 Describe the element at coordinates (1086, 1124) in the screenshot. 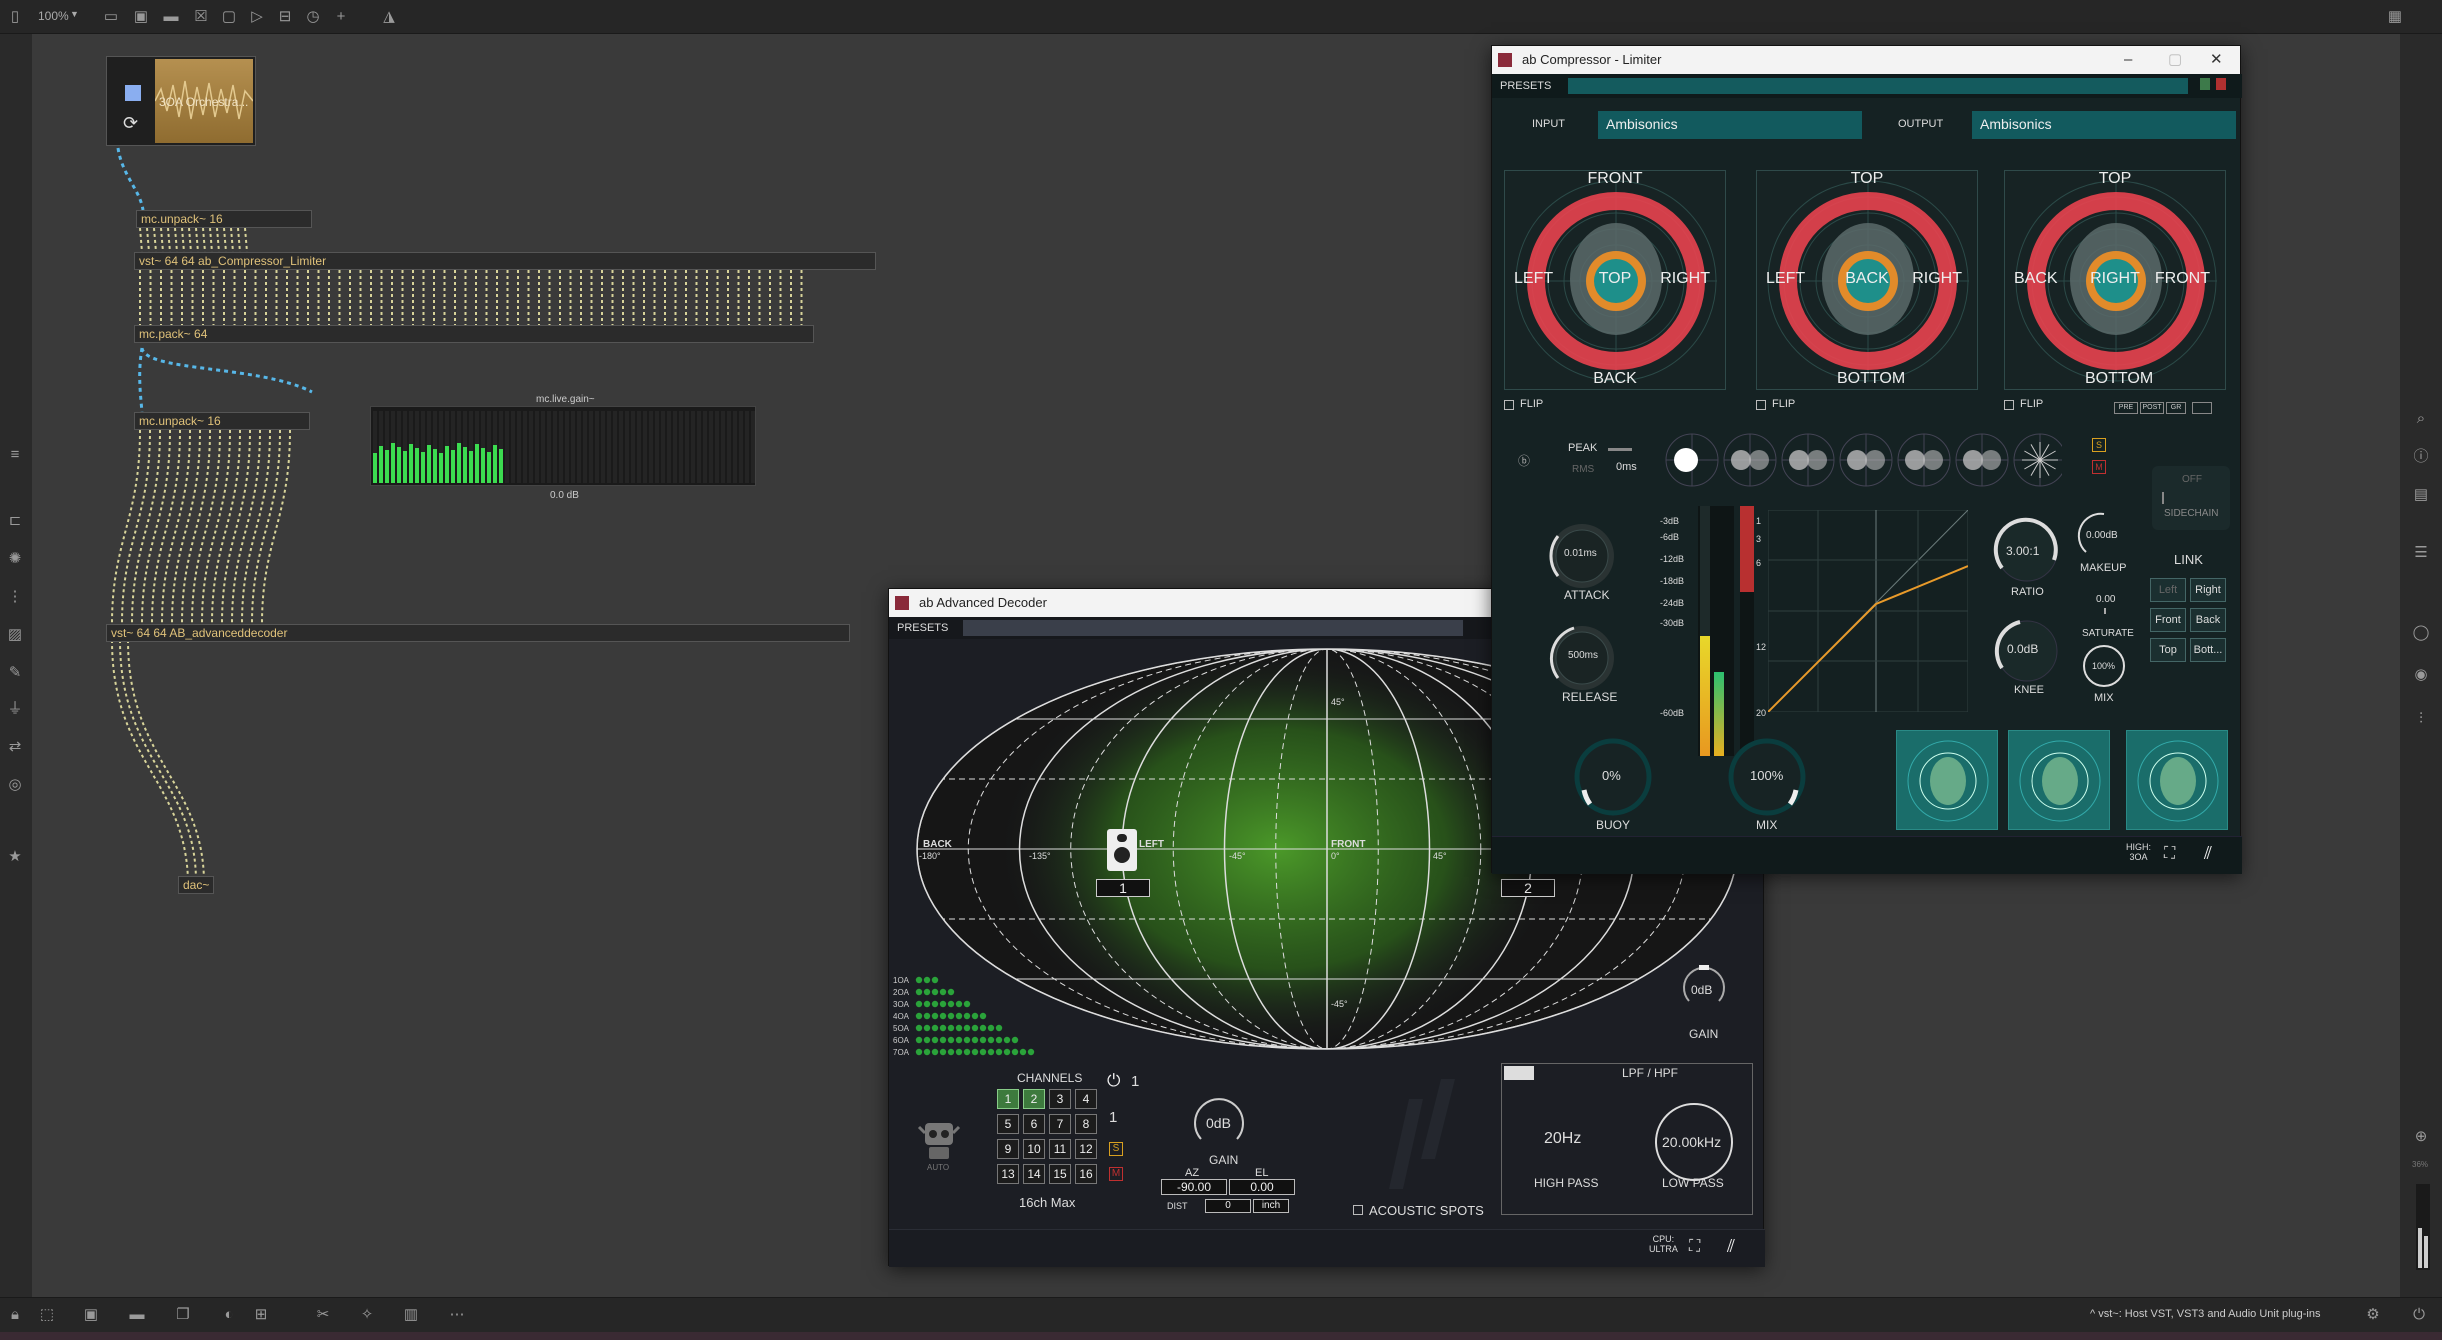

I see `channel-button-8: 8` at that location.